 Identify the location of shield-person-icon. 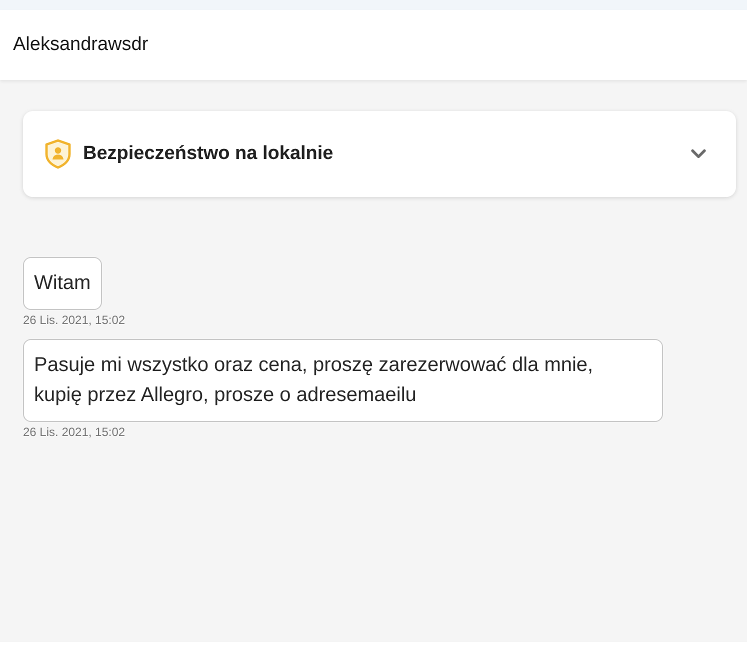
(58, 154).